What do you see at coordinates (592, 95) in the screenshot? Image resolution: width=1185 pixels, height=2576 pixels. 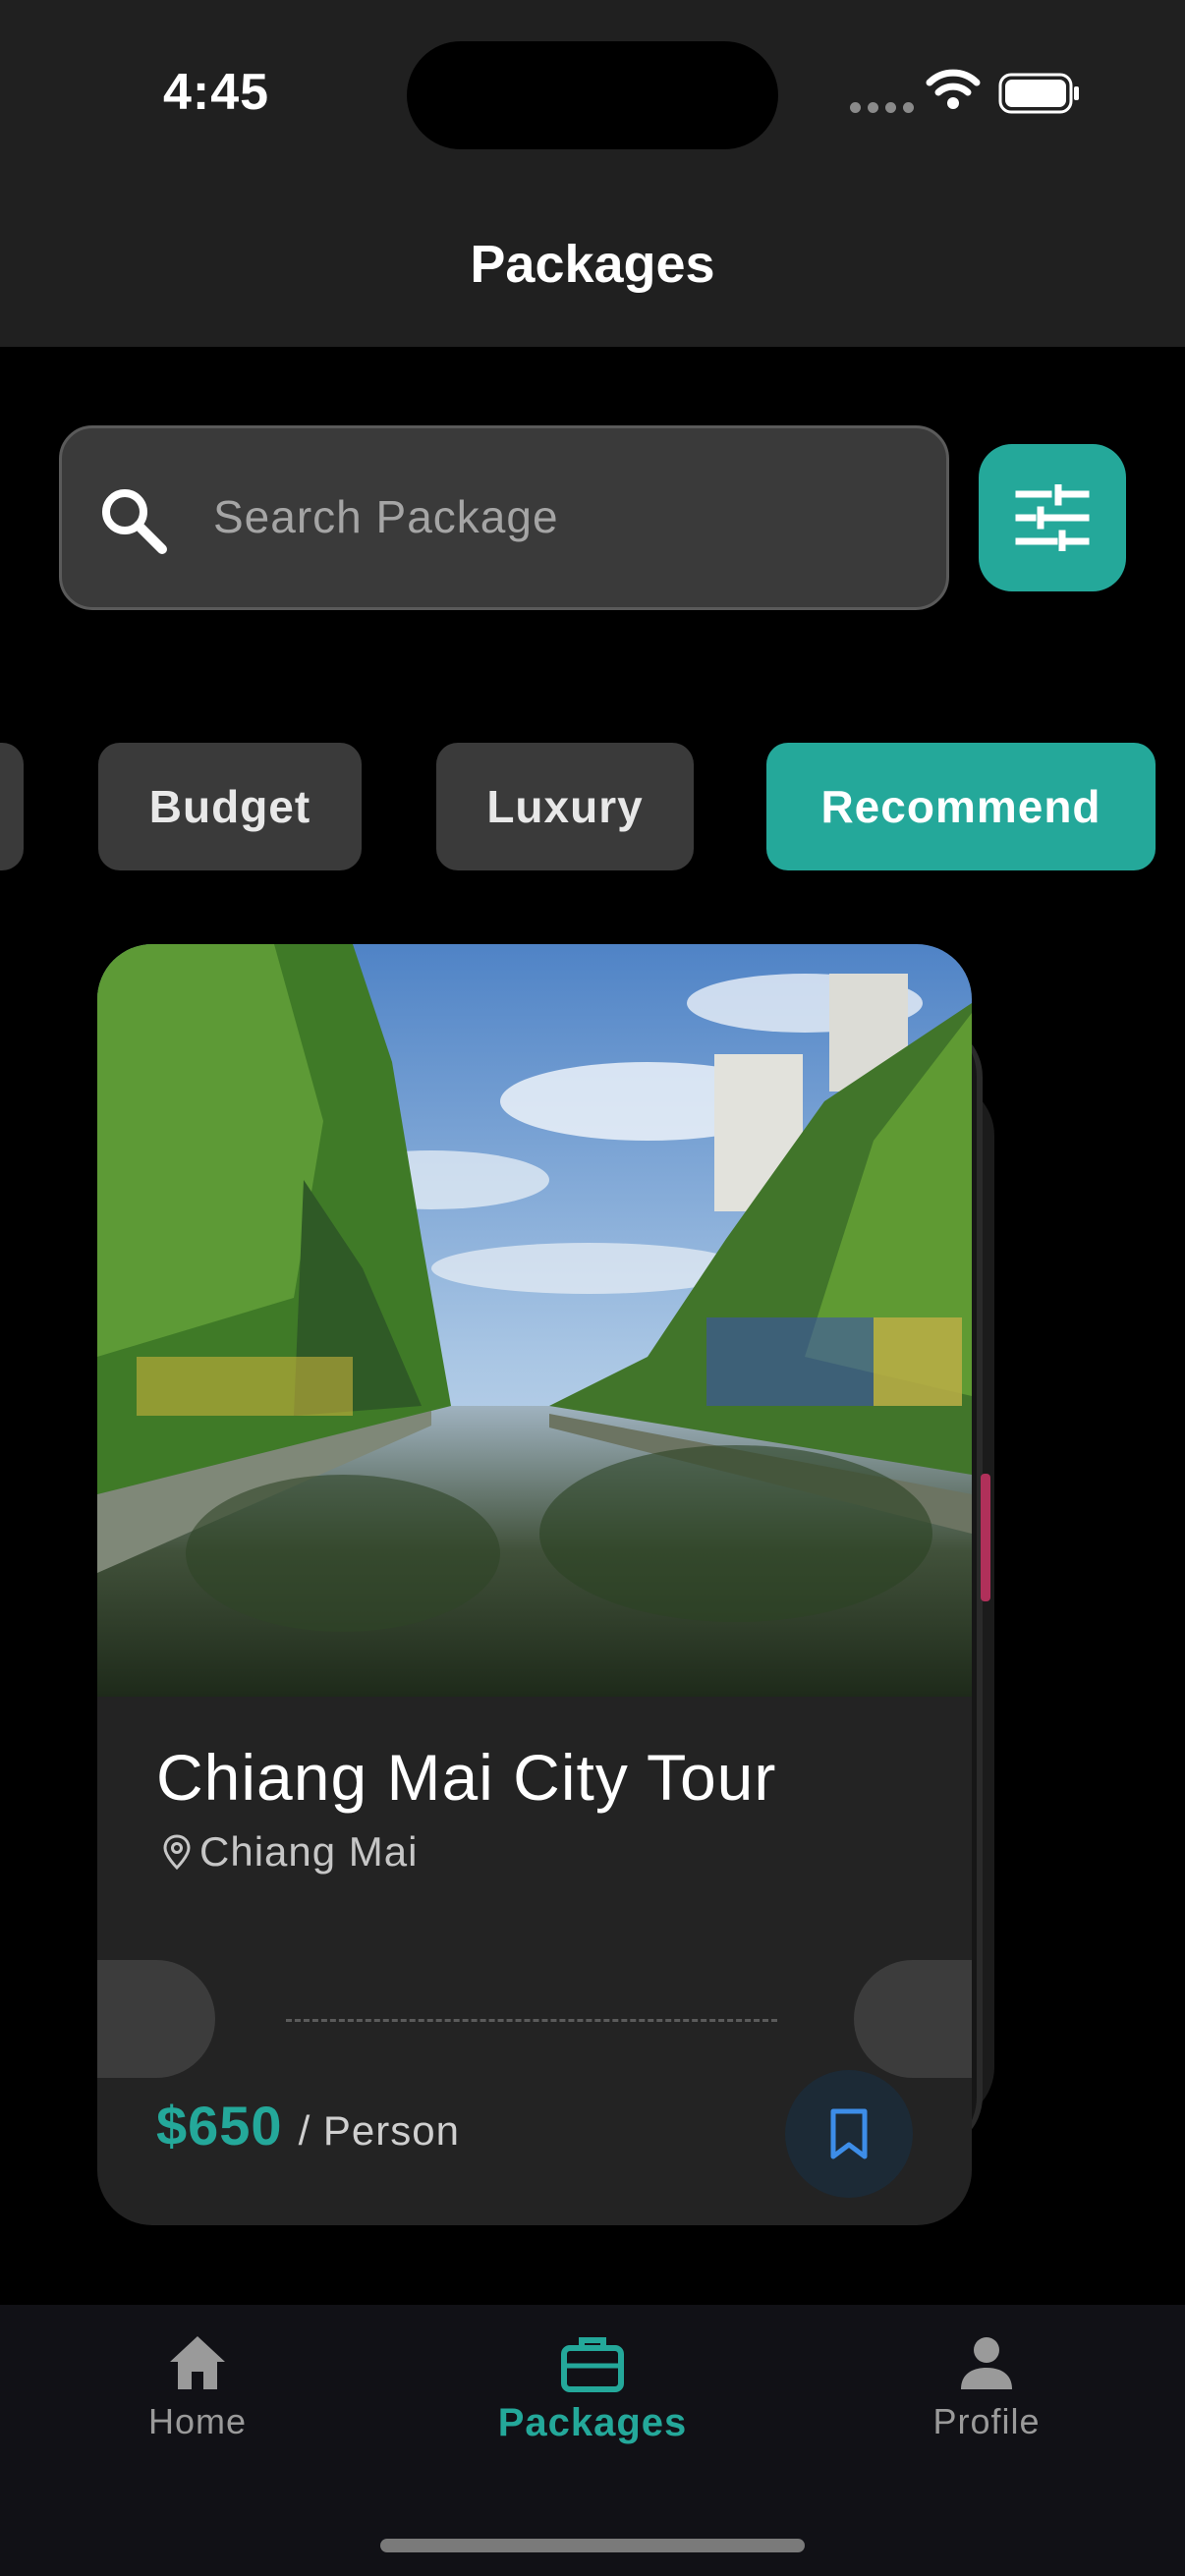 I see `dynamic-island` at bounding box center [592, 95].